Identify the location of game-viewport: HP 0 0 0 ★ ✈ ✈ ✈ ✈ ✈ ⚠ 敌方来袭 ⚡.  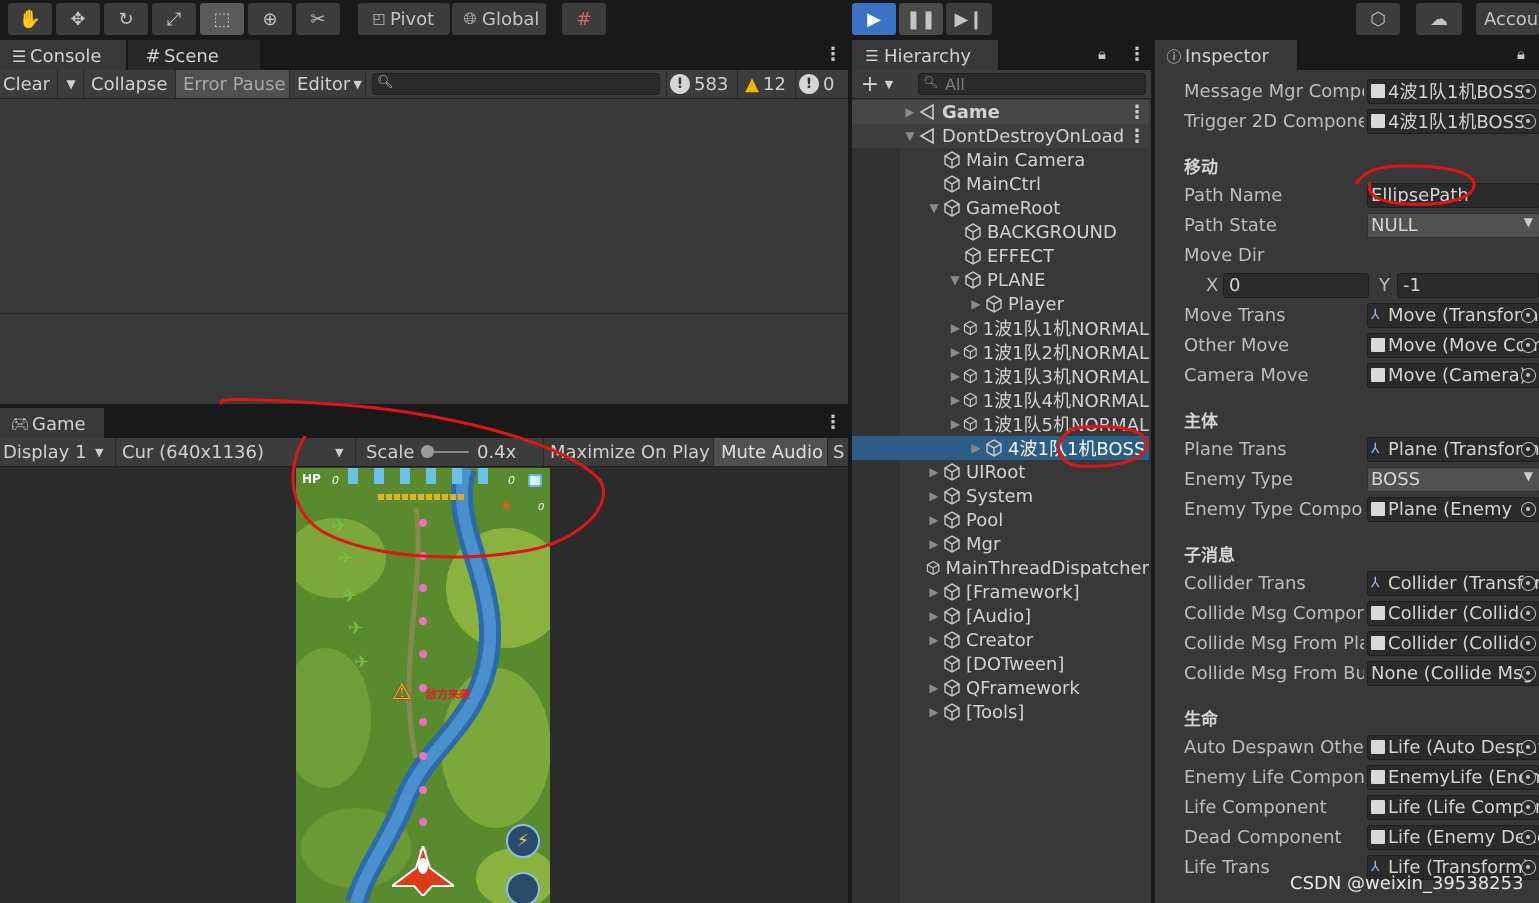
(423, 685).